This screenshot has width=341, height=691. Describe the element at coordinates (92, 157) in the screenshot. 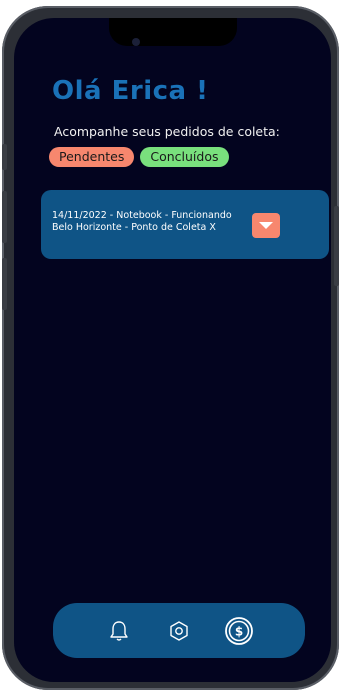

I see `pending-filter-button: Pendentes` at that location.